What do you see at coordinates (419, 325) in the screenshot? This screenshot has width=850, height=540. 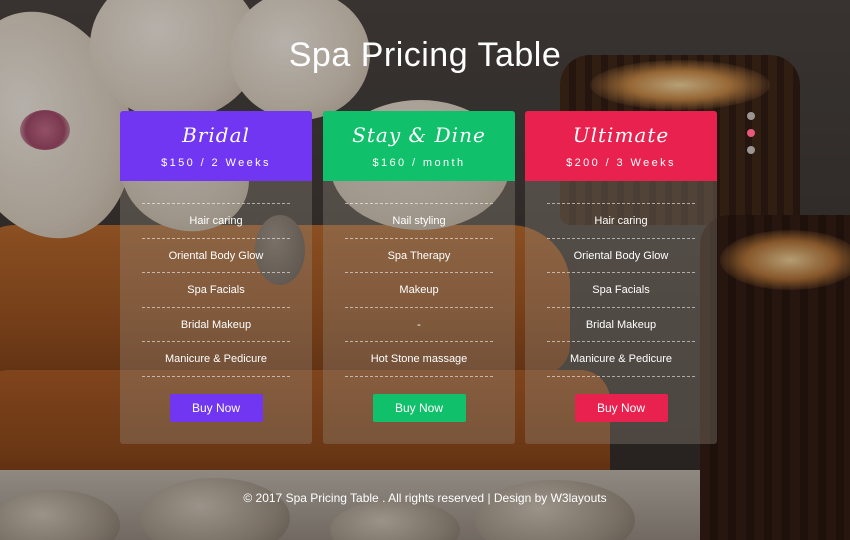 I see `feature-item: -` at bounding box center [419, 325].